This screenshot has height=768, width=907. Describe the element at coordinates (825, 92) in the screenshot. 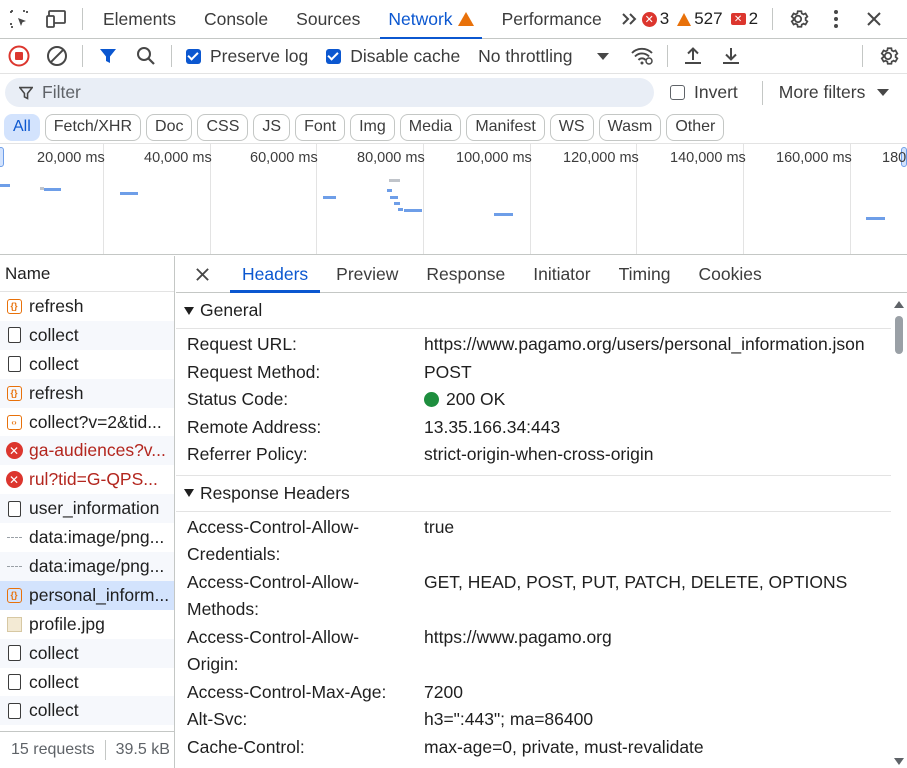

I see `more-filters-dropdown: More filters` at that location.